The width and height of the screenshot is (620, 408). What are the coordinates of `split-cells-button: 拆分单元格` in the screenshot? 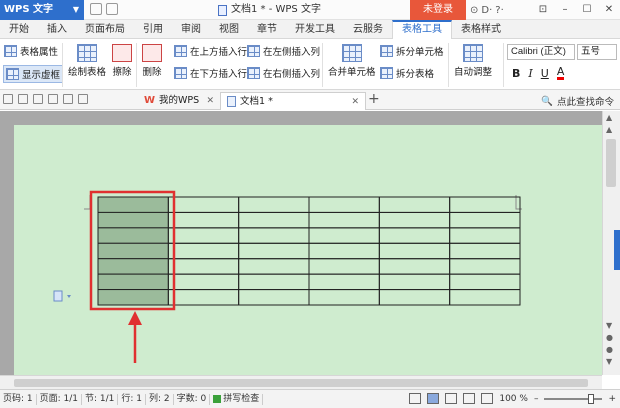 It's located at (412, 51).